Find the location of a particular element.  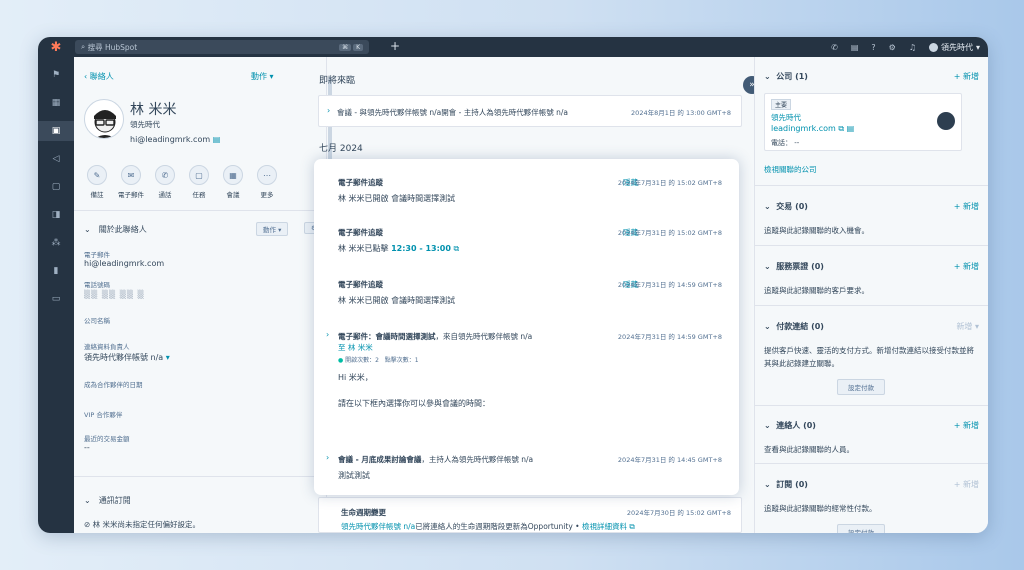

add-subscription-button: + 新增 is located at coordinates (966, 484).